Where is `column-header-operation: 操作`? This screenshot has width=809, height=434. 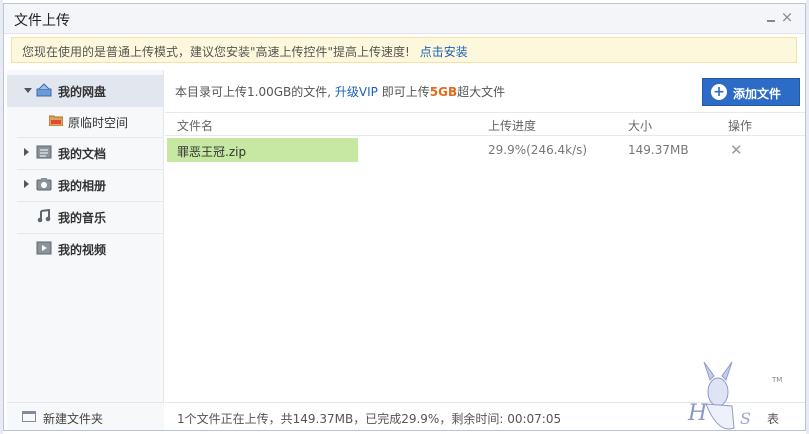
column-header-operation: 操作 is located at coordinates (740, 126).